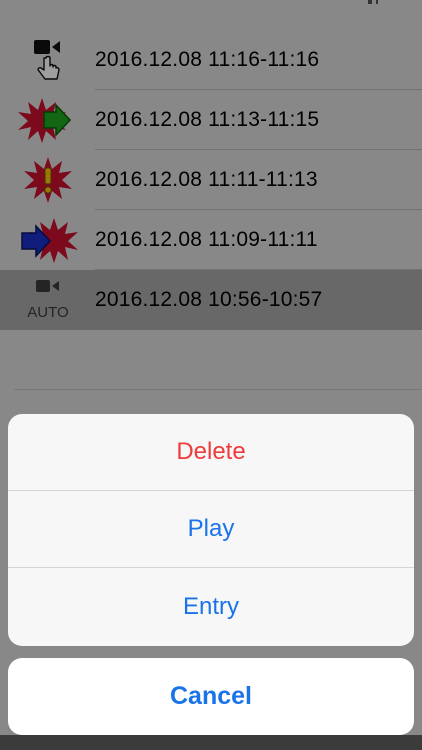  Describe the element at coordinates (211, 606) in the screenshot. I see `entry-button: Entry` at that location.